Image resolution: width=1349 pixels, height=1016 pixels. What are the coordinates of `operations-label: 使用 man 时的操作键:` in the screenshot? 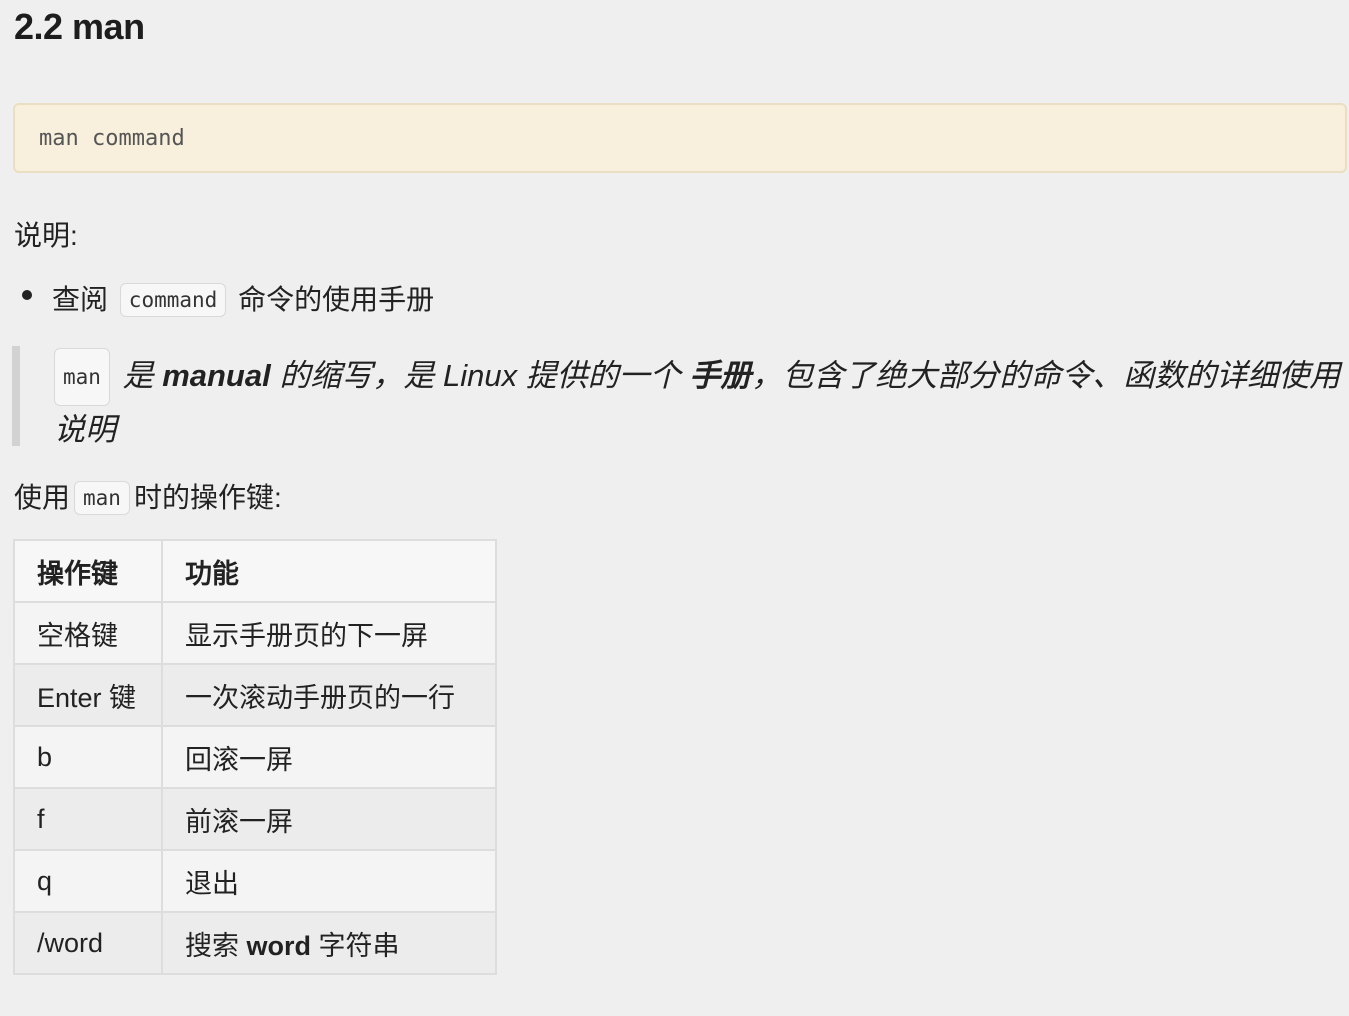 It's located at (148, 496).